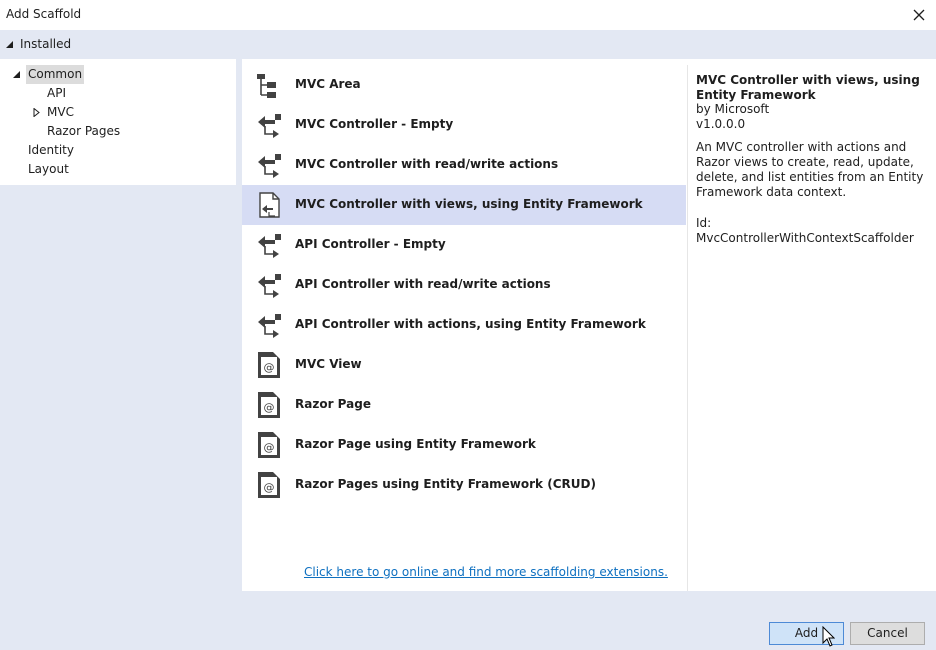  What do you see at coordinates (464, 125) in the screenshot?
I see `template-item: MVC Controller - Empty` at bounding box center [464, 125].